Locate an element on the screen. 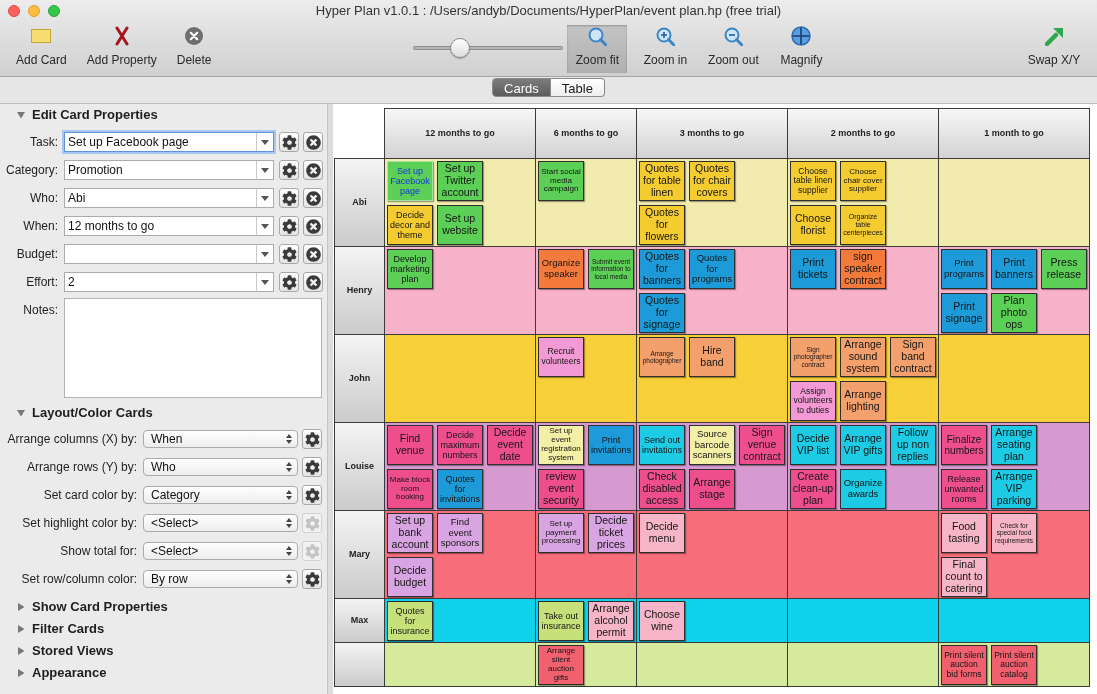  task-card: Choose wine is located at coordinates (662, 621).